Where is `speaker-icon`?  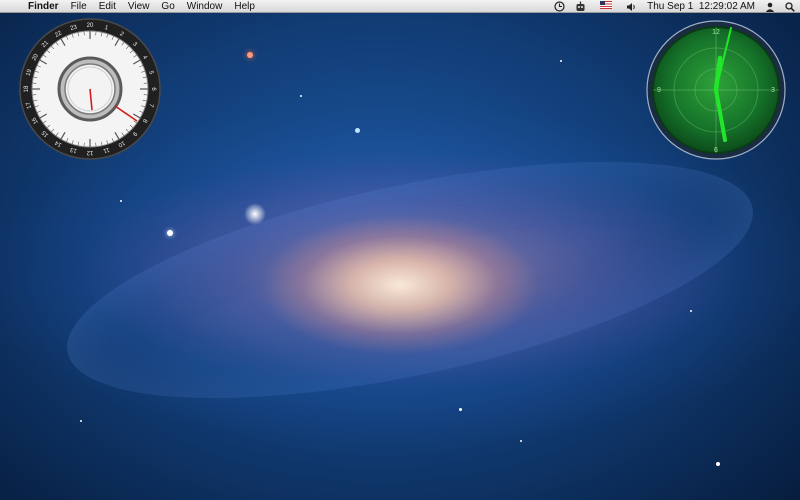
speaker-icon is located at coordinates (631, 7).